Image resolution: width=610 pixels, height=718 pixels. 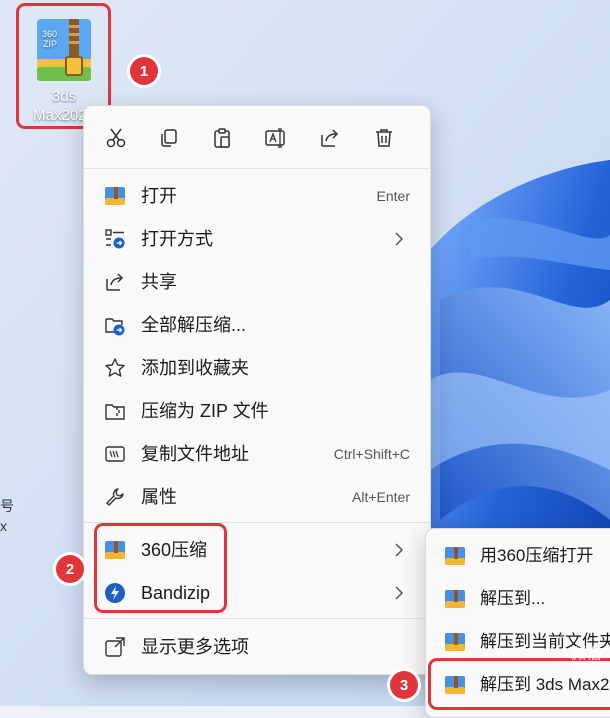 I want to click on menu-item-compress-zip: 压缩为 ZIP 文件, so click(x=257, y=411).